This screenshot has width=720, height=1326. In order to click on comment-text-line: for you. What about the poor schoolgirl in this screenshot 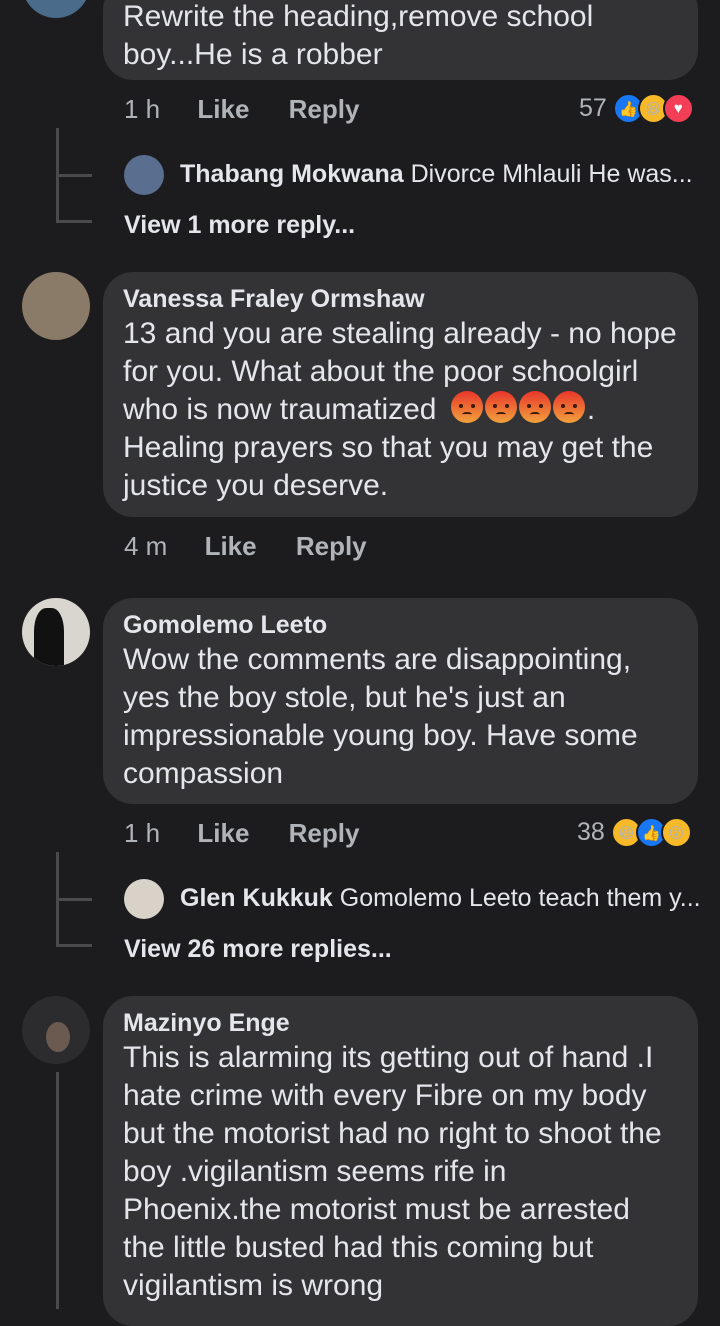, I will do `click(381, 371)`.